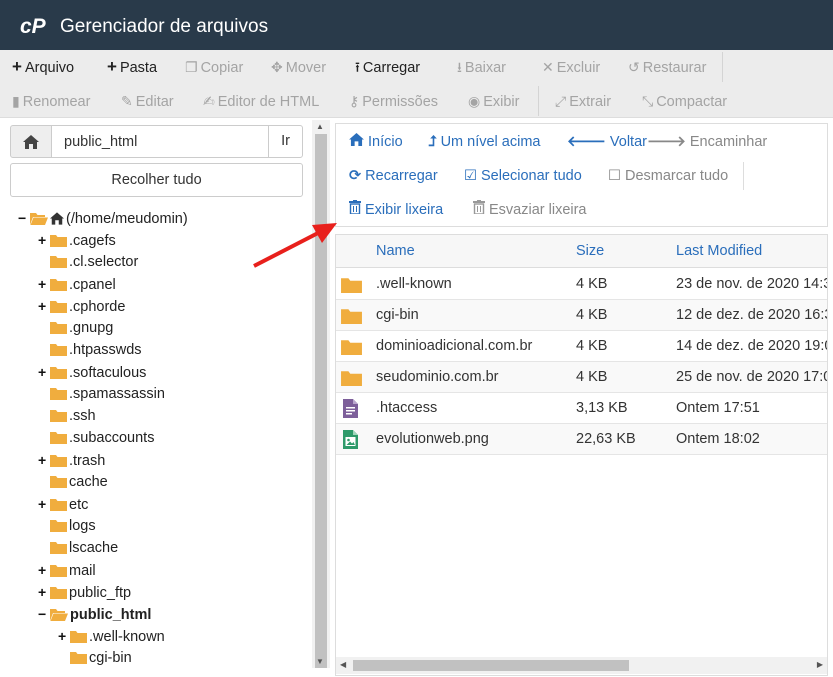  Describe the element at coordinates (357, 67) in the screenshot. I see `upload-icon: ⭱` at that location.